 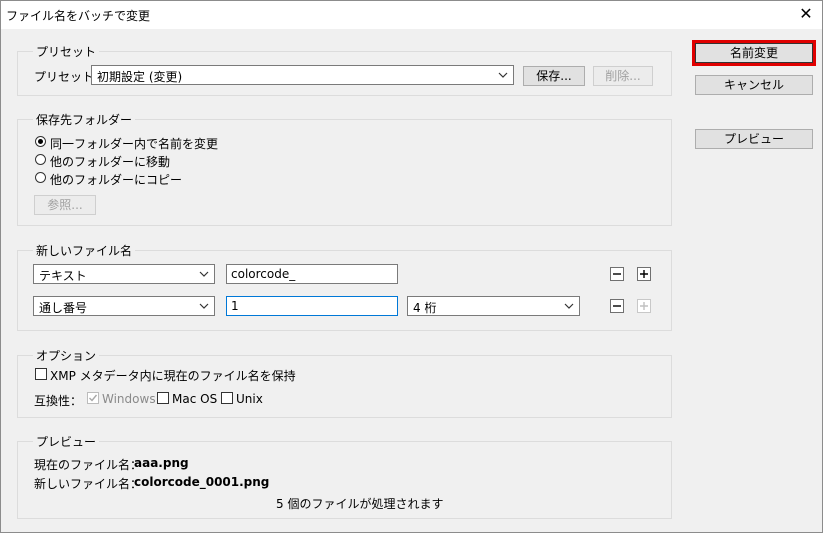 What do you see at coordinates (235, 306) in the screenshot?
I see `serial-start-value: 1` at bounding box center [235, 306].